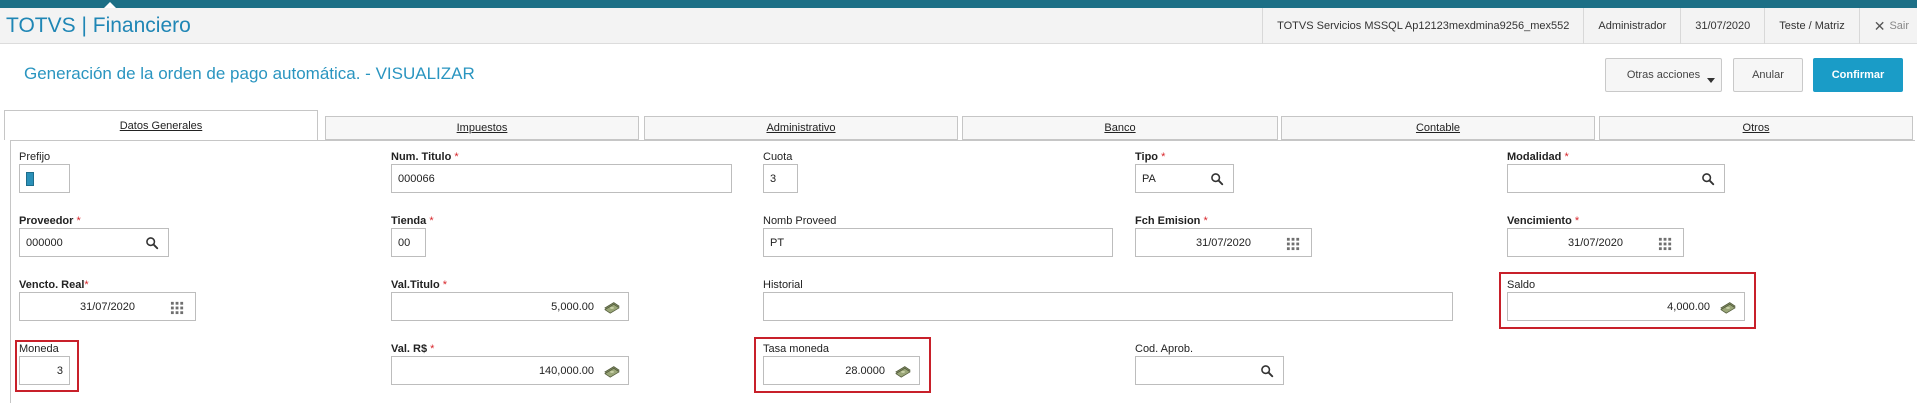 This screenshot has width=1917, height=403. I want to click on fch-emision-label: Fch Emision *, so click(1171, 221).